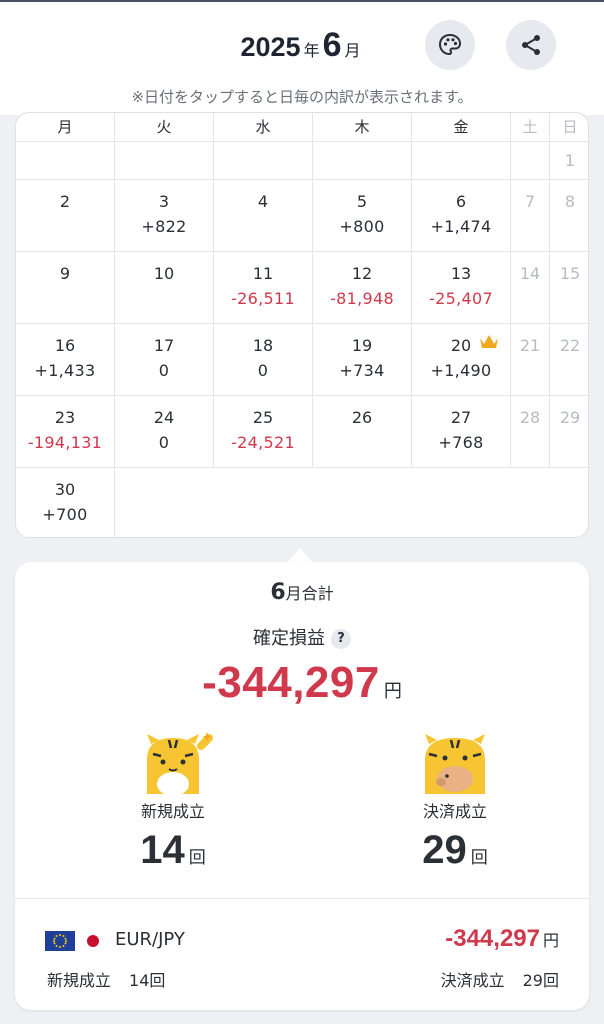 This screenshot has height=1024, width=604. I want to click on calendar-day-cell: 15, so click(569, 287).